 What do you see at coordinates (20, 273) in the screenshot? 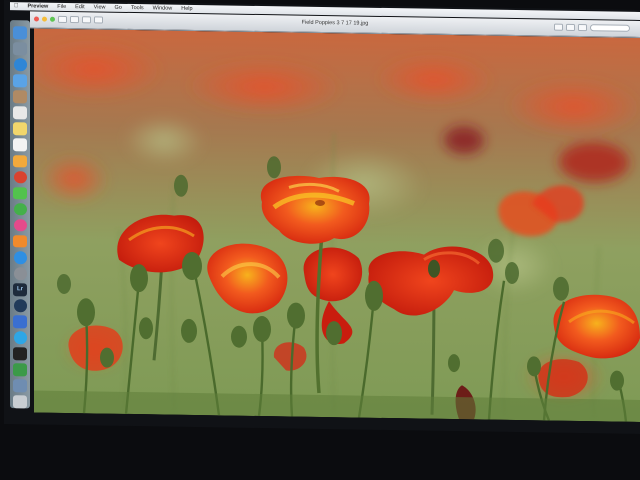
I see `system-preferences-icon` at bounding box center [20, 273].